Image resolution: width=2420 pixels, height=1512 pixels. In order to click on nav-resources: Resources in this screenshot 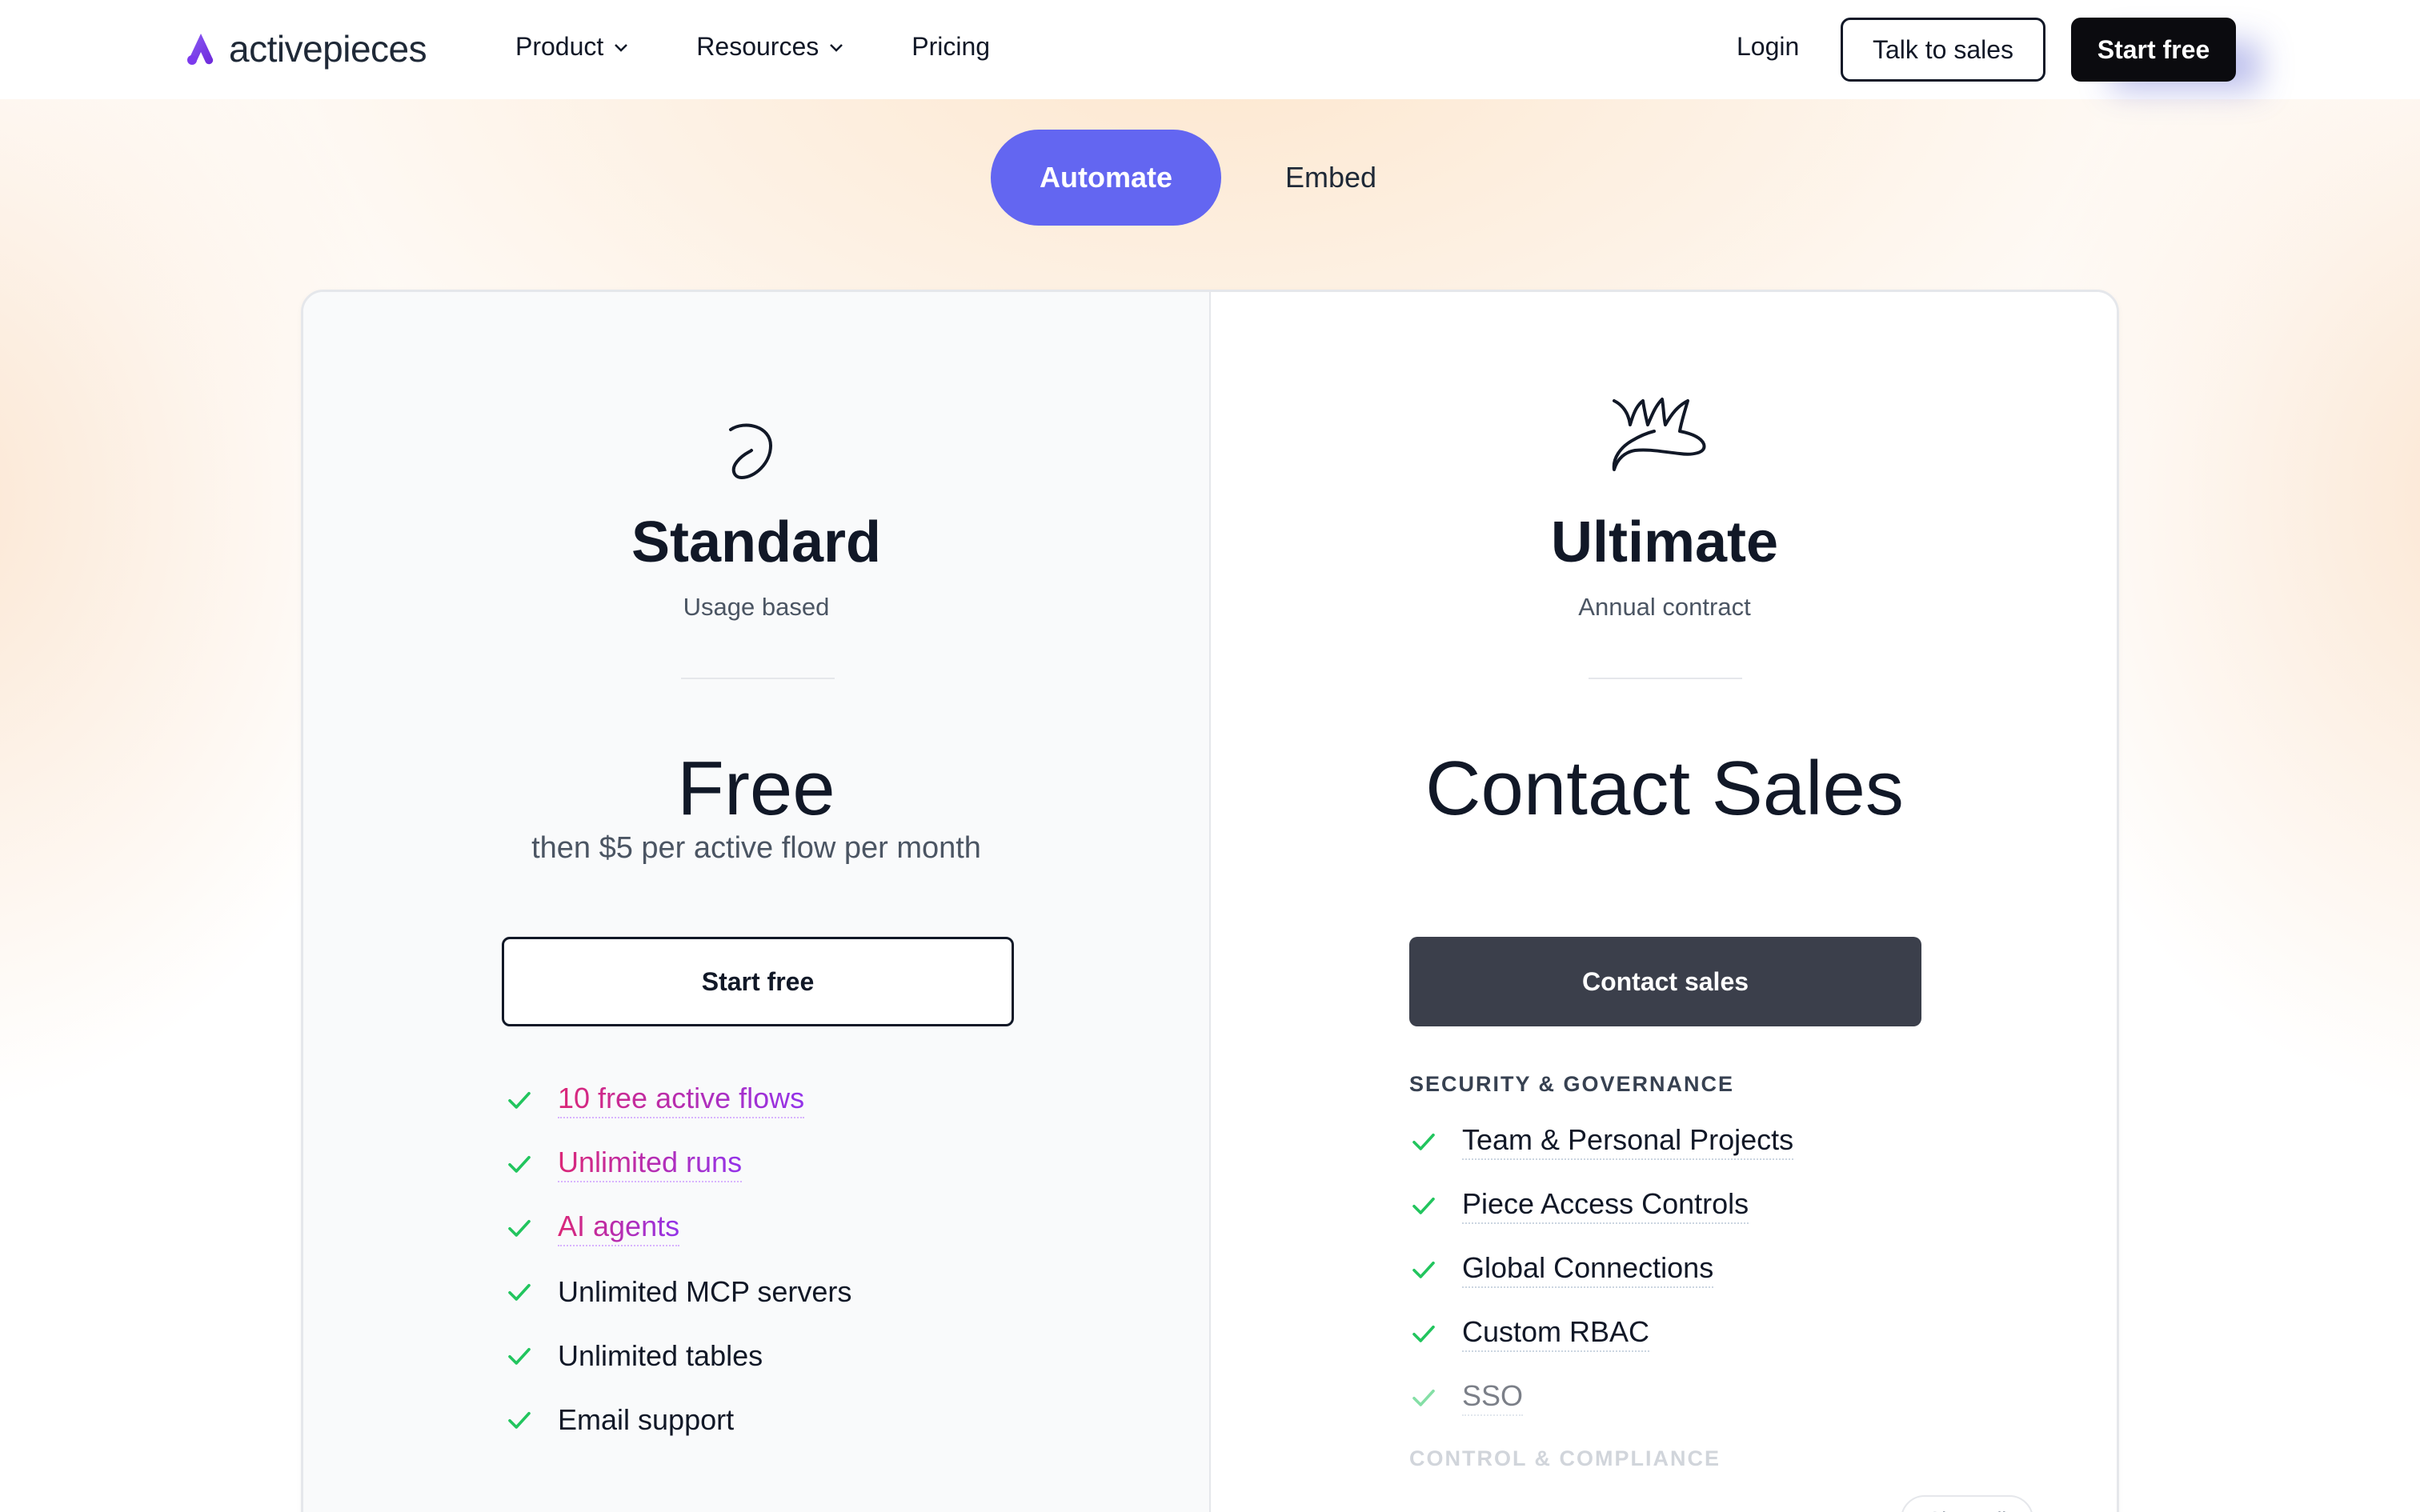, I will do `click(771, 47)`.